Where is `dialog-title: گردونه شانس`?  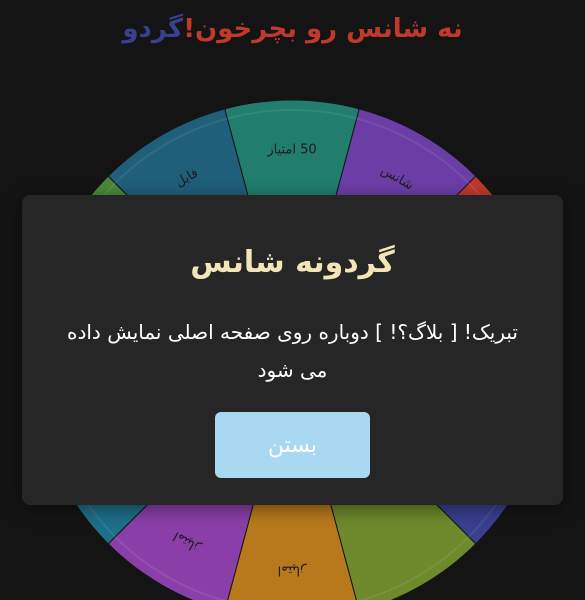 dialog-title: گردونه شانس is located at coordinates (292, 262).